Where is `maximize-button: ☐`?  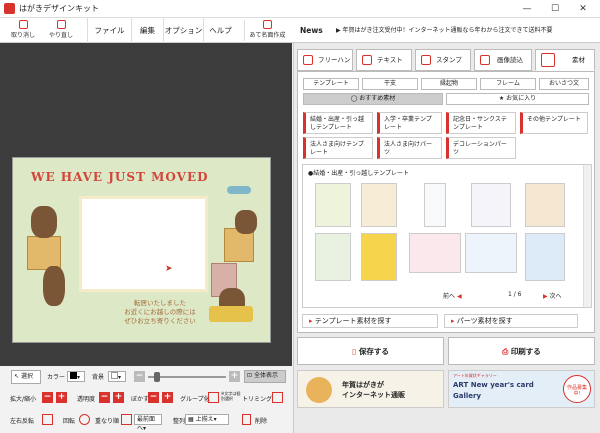 maximize-button: ☐ is located at coordinates (555, 9).